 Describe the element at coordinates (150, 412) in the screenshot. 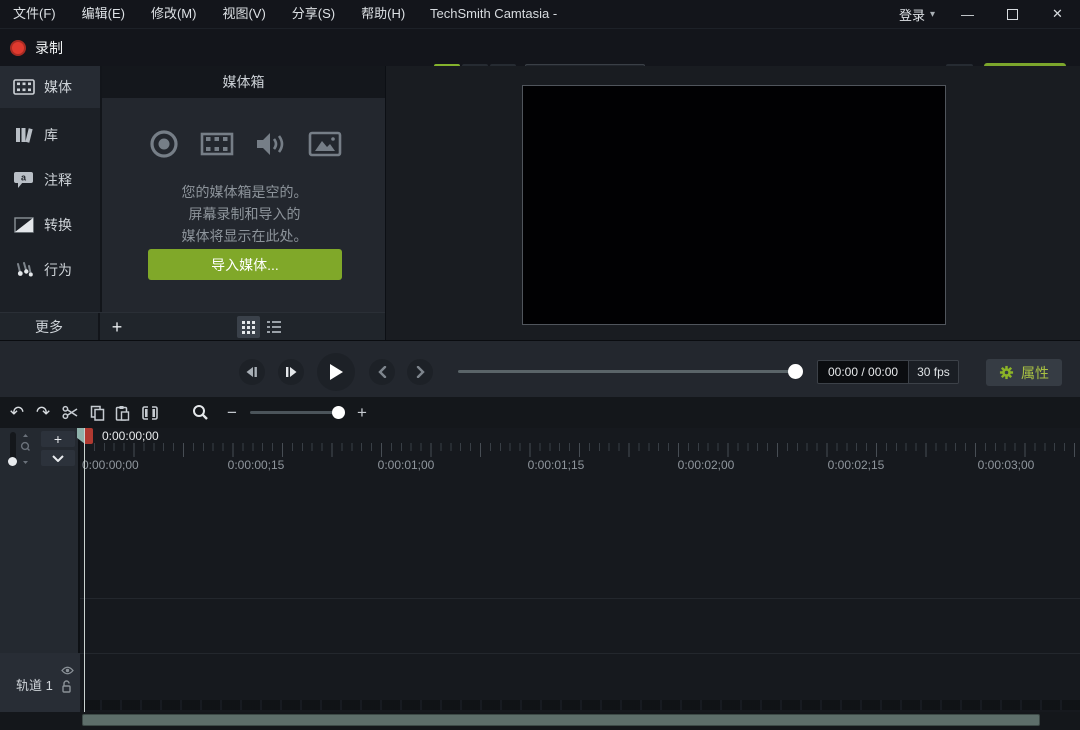

I see `split-button` at that location.